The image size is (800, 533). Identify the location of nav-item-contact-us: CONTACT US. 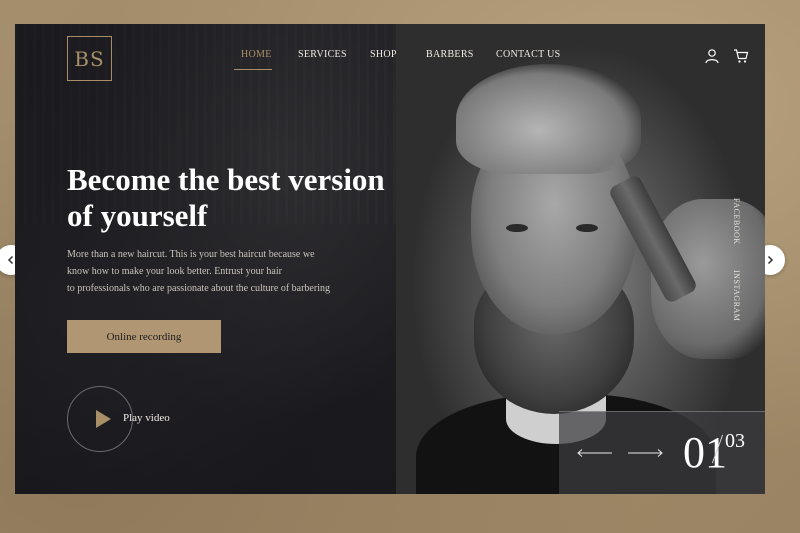
(528, 54).